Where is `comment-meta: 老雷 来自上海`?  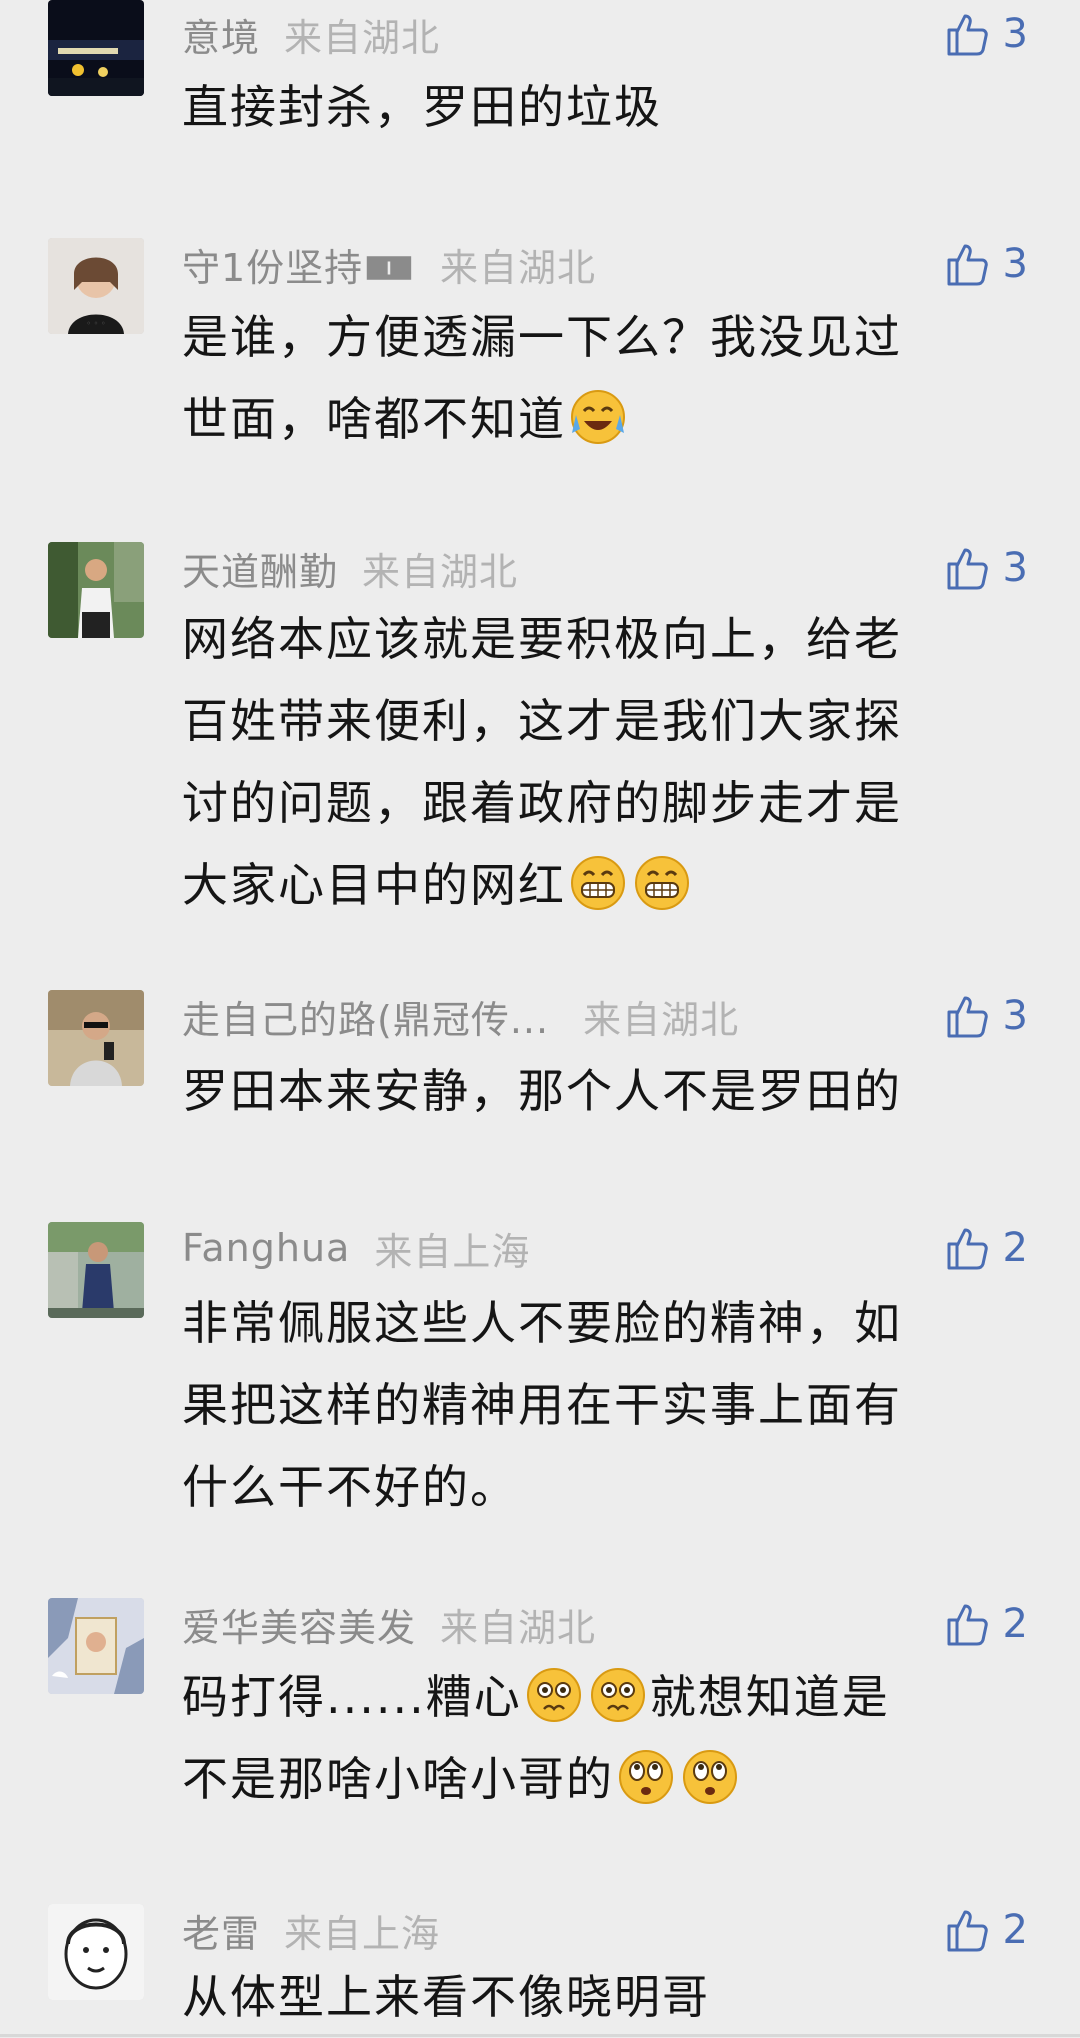
comment-meta: 老雷 来自上海 is located at coordinates (311, 1930).